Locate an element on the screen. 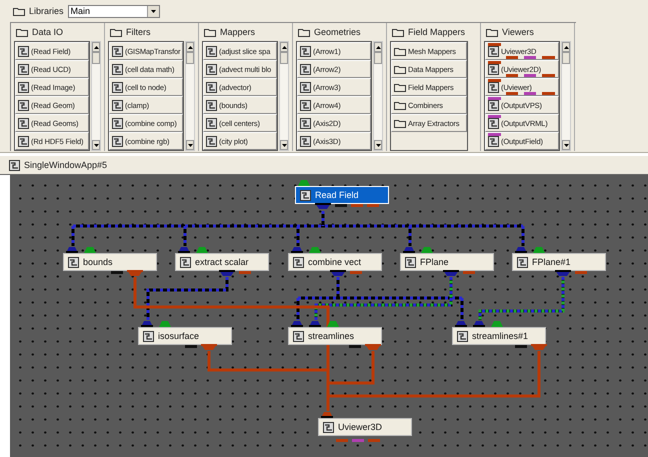 This screenshot has height=457, width=648. module-node: bounds is located at coordinates (110, 262).